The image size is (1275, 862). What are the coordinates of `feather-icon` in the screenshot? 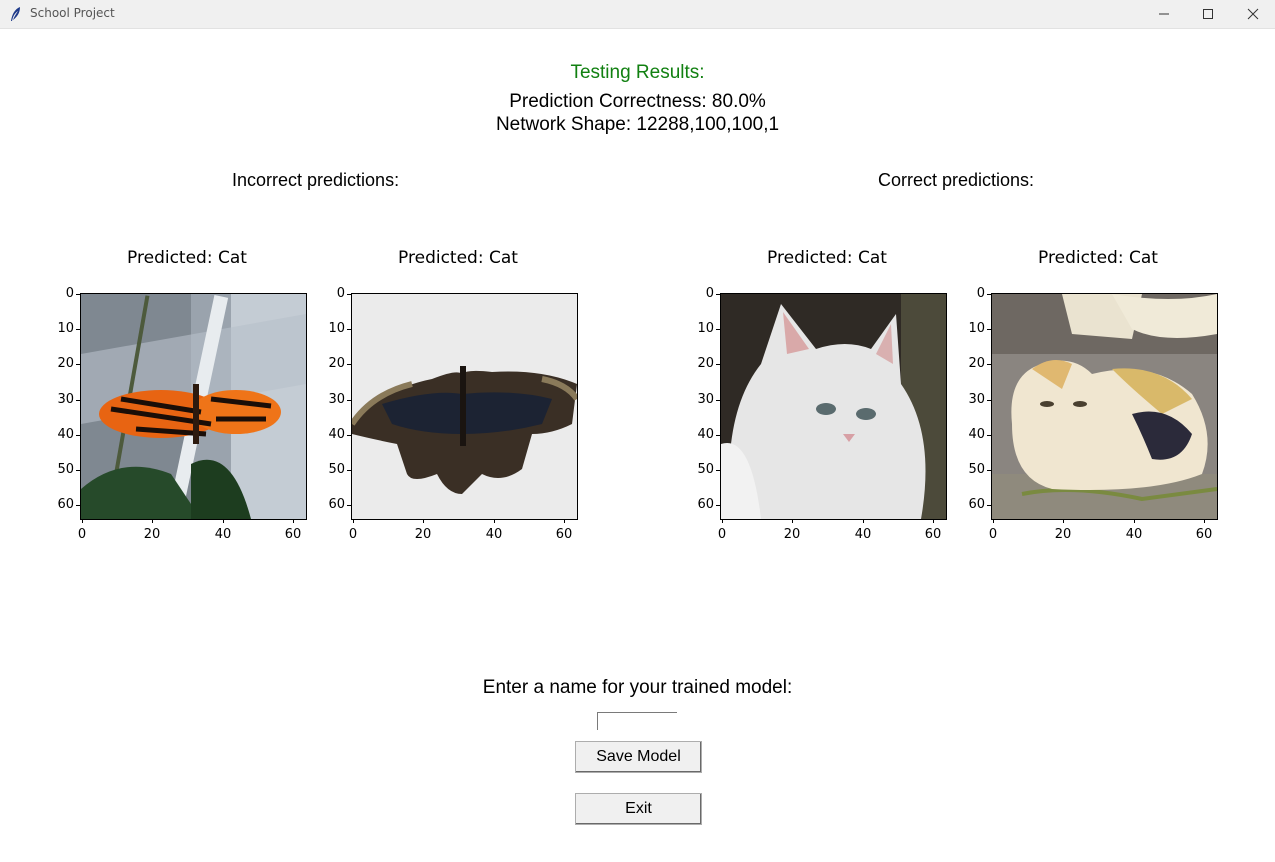 It's located at (16, 14).